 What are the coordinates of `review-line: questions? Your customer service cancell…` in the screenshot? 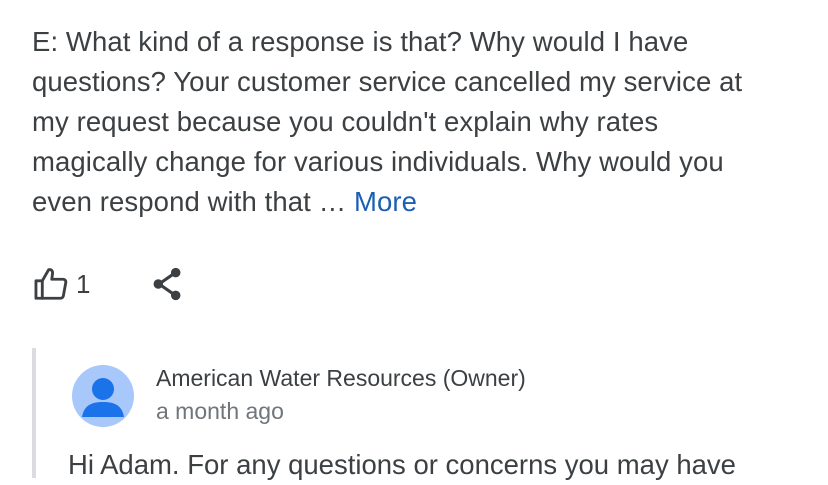 It's located at (387, 81).